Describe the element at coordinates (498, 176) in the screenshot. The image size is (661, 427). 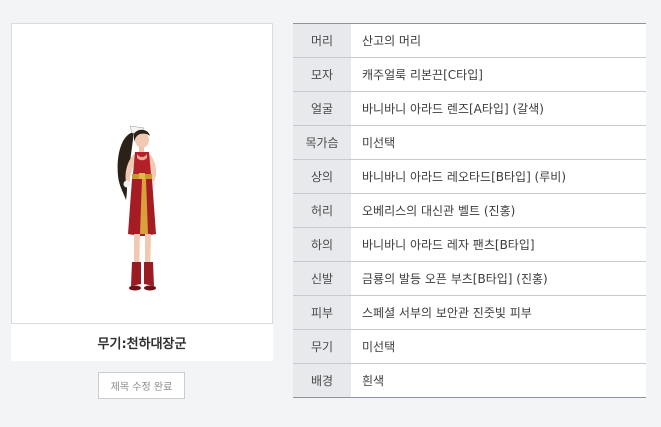
I see `item-name: 바니바니 아라드 레오타드[B타입] (루비)` at that location.